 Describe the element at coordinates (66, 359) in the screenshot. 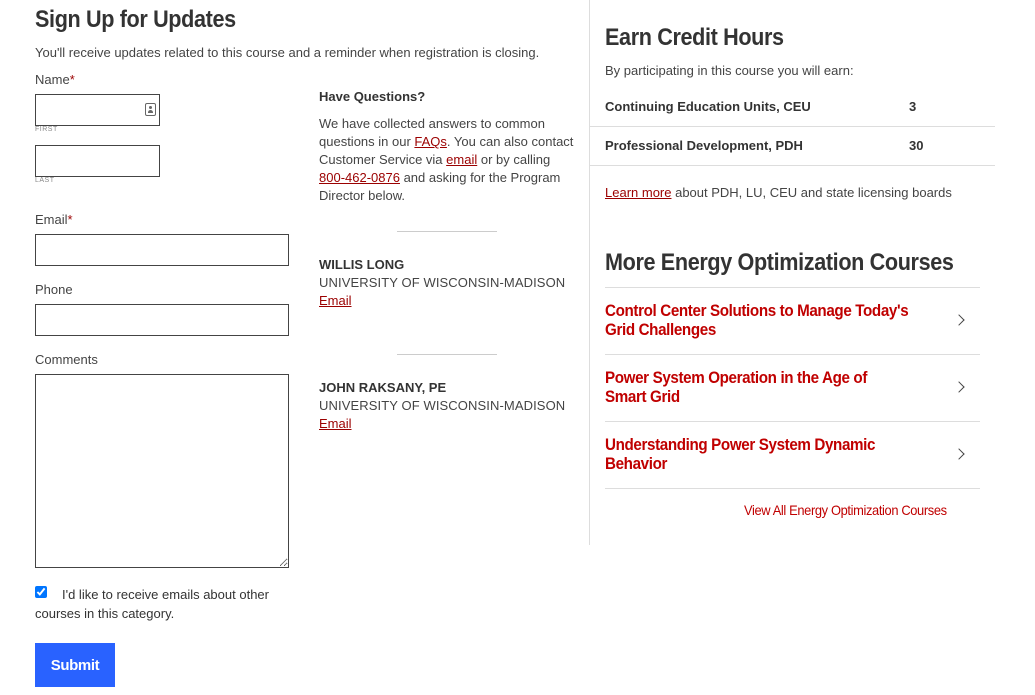

I see `comments-label: Comments` at that location.